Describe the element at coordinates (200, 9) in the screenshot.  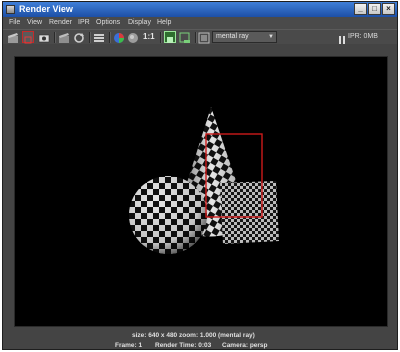
I see `title-bar: Render View _ □ ×` at that location.